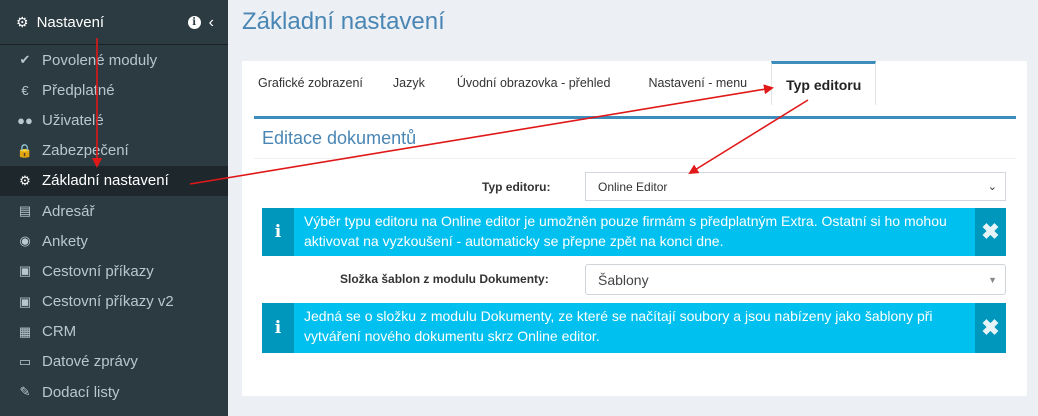  Describe the element at coordinates (409, 83) in the screenshot. I see `tab-language: Jazyk` at that location.